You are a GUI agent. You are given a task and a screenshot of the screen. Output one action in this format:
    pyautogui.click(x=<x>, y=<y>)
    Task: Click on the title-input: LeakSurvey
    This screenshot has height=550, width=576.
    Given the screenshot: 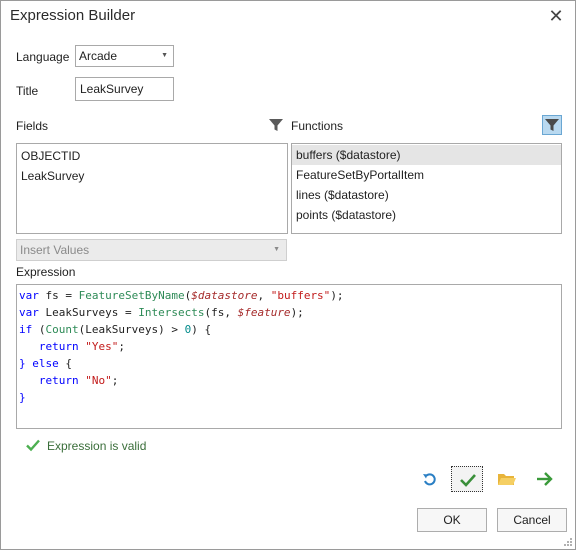 What is the action you would take?
    pyautogui.click(x=124, y=89)
    